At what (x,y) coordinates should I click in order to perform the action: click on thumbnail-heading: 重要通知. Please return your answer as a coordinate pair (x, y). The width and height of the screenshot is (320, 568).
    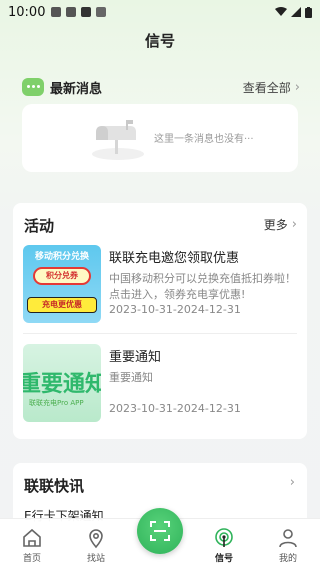
    Looking at the image, I should click on (62, 384).